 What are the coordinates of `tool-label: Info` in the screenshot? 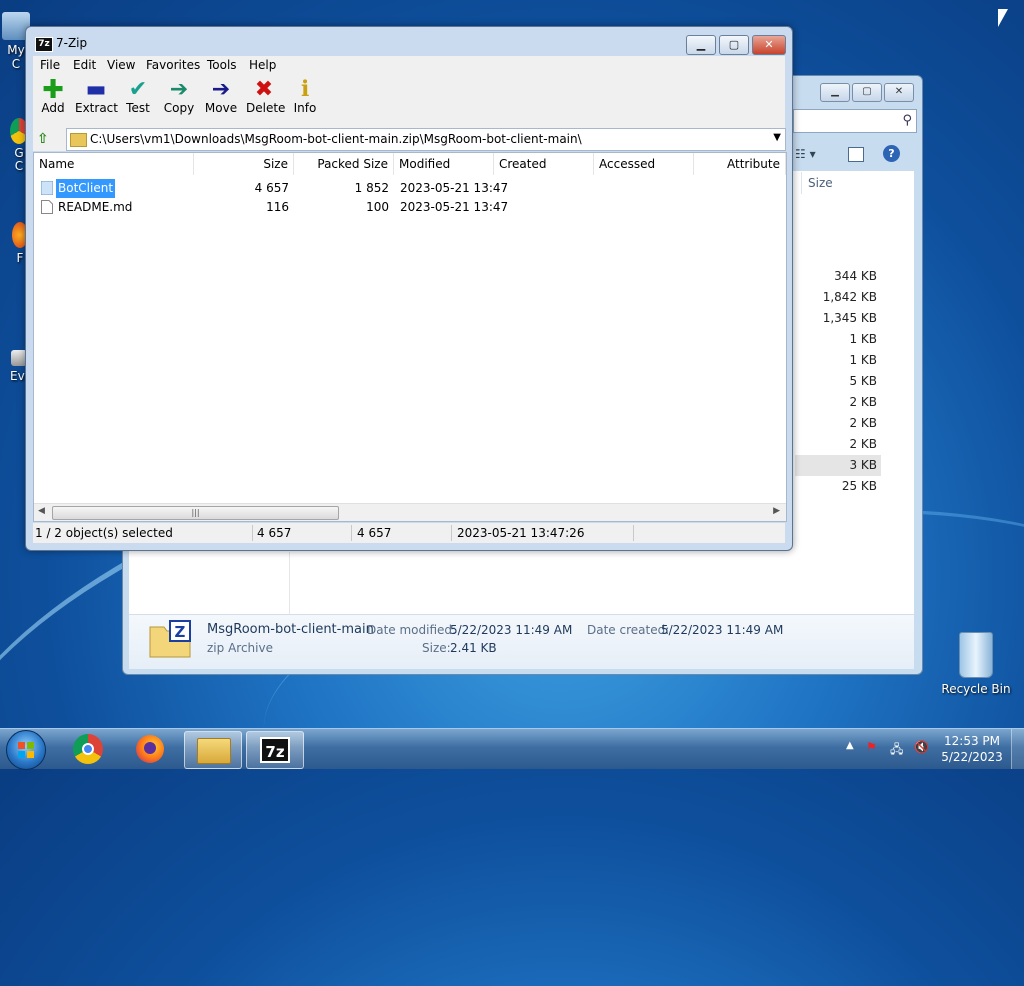 It's located at (305, 108).